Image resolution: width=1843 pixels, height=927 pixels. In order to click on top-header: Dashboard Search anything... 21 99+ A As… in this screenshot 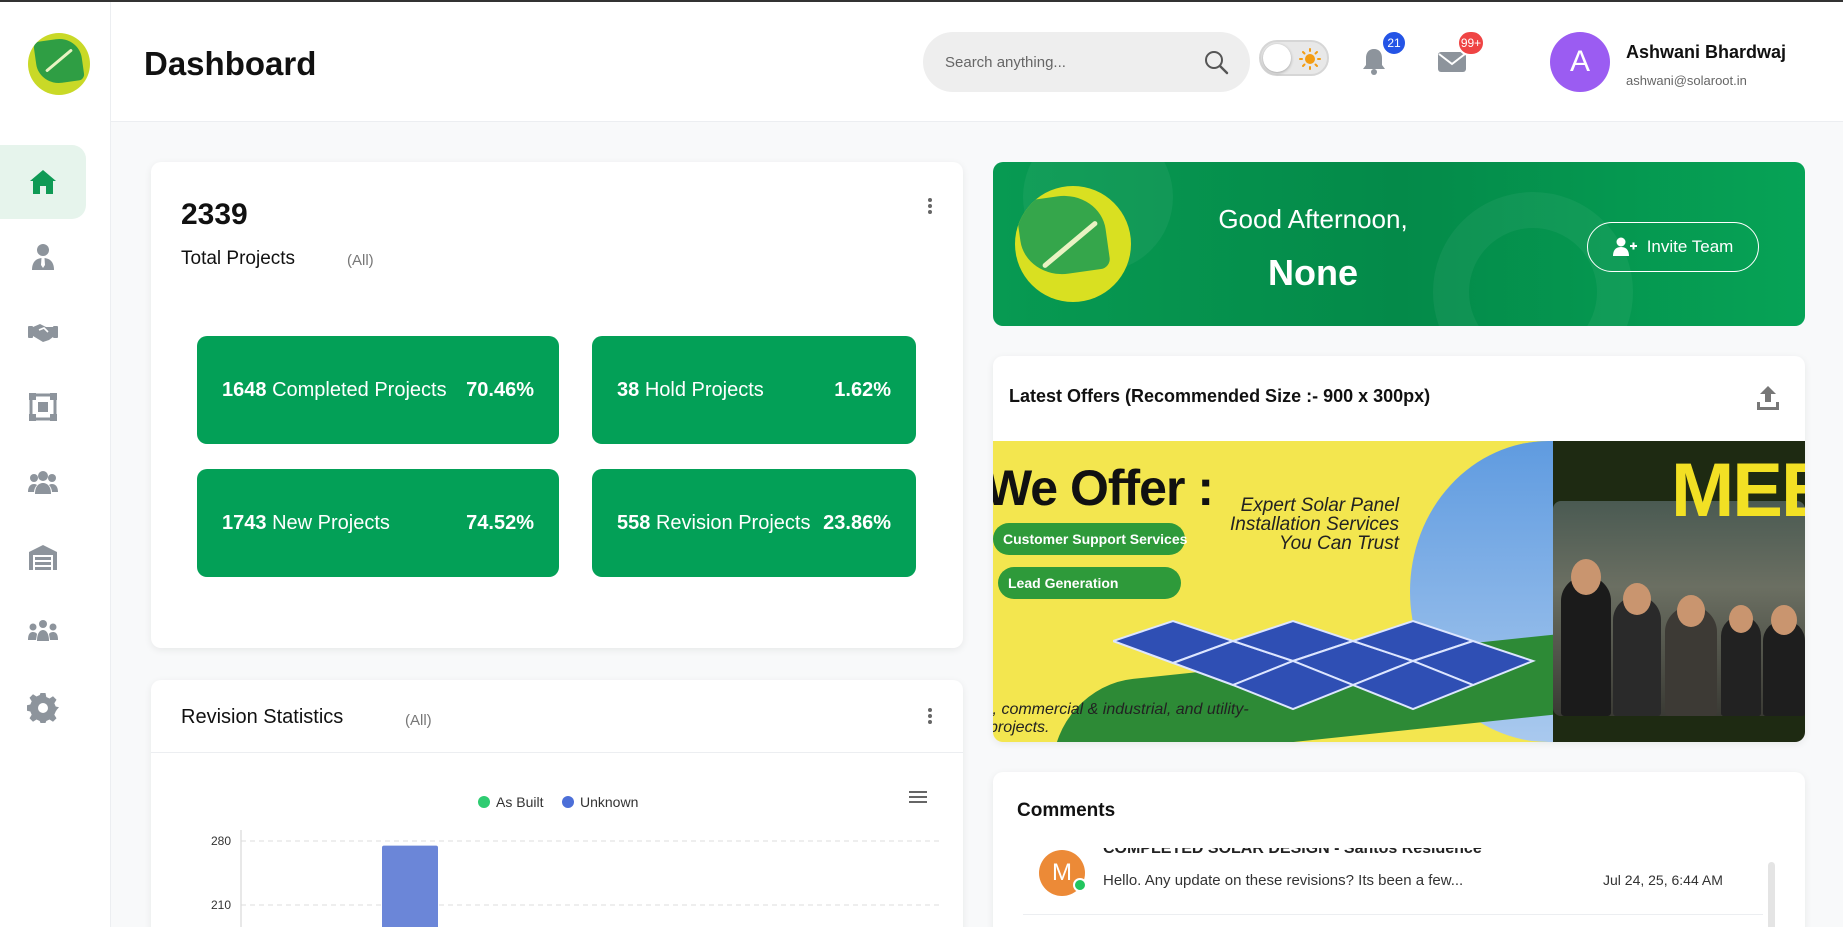, I will do `click(977, 62)`.